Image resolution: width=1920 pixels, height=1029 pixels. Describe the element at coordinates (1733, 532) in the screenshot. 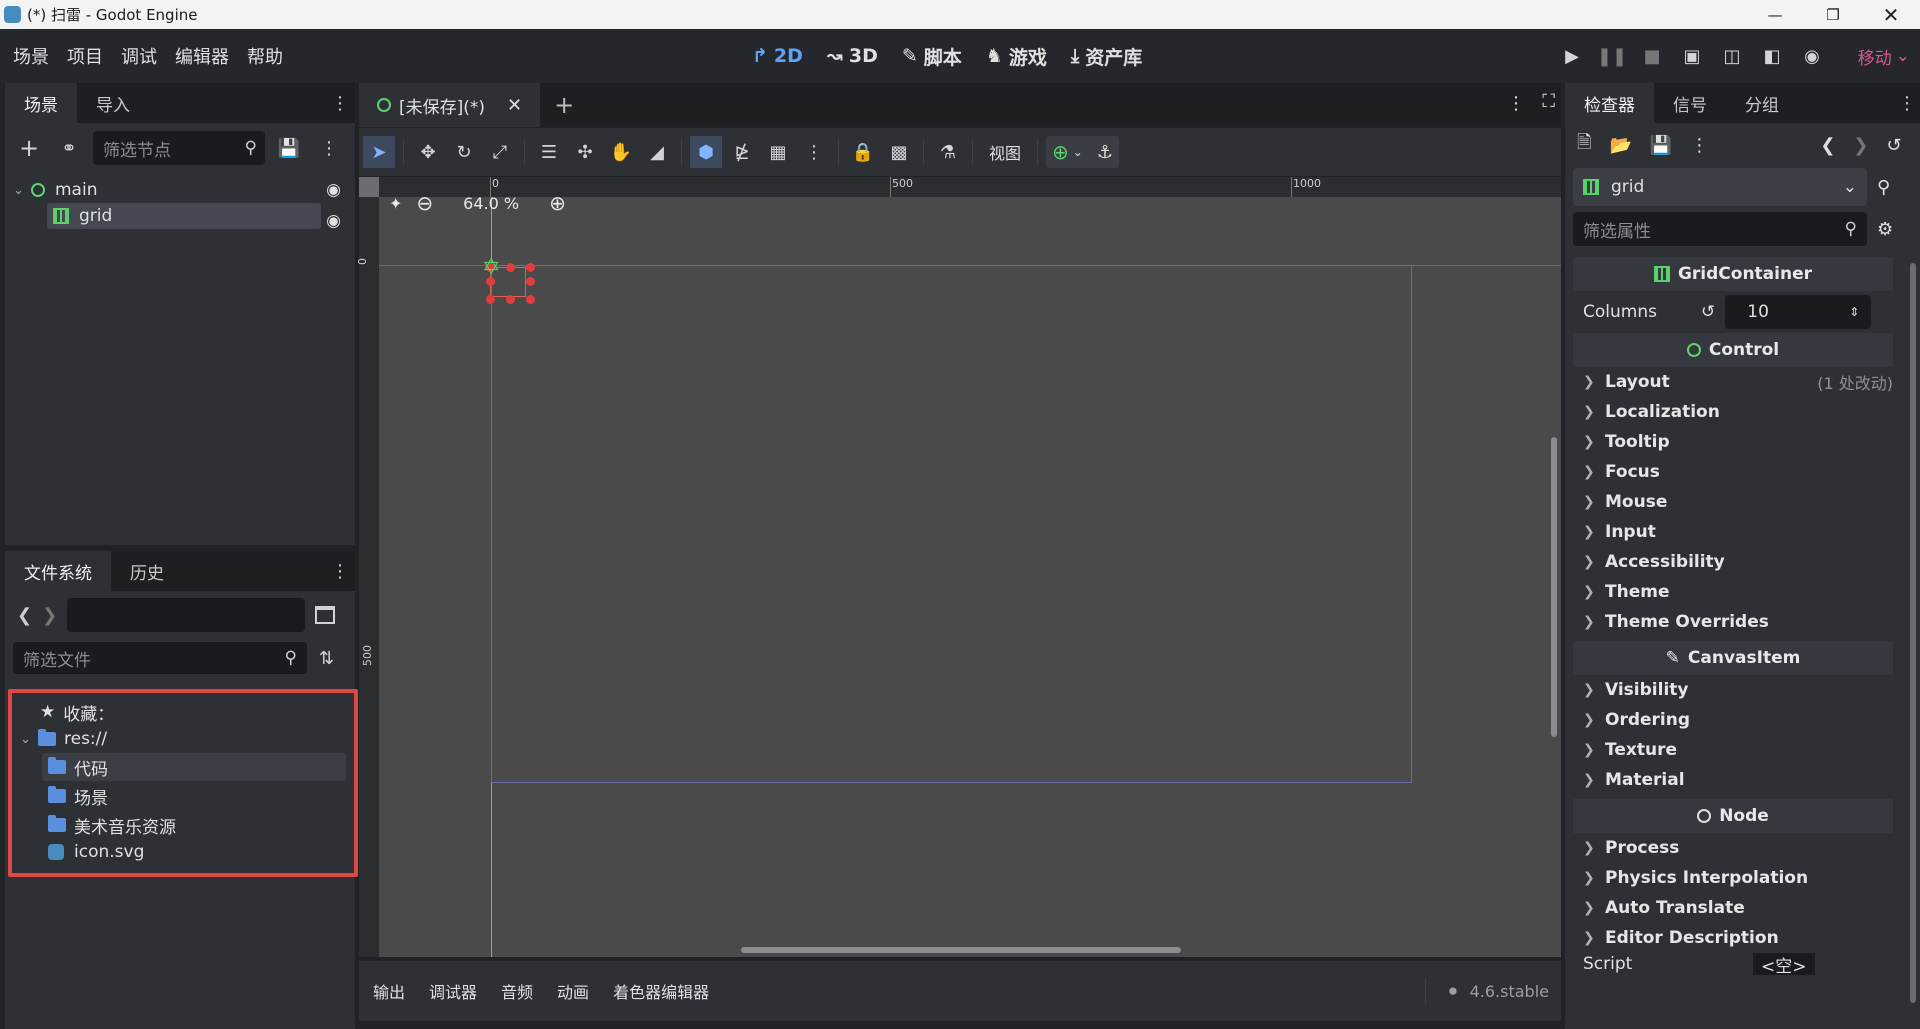

I see `property-group-input: ❯ Input` at that location.